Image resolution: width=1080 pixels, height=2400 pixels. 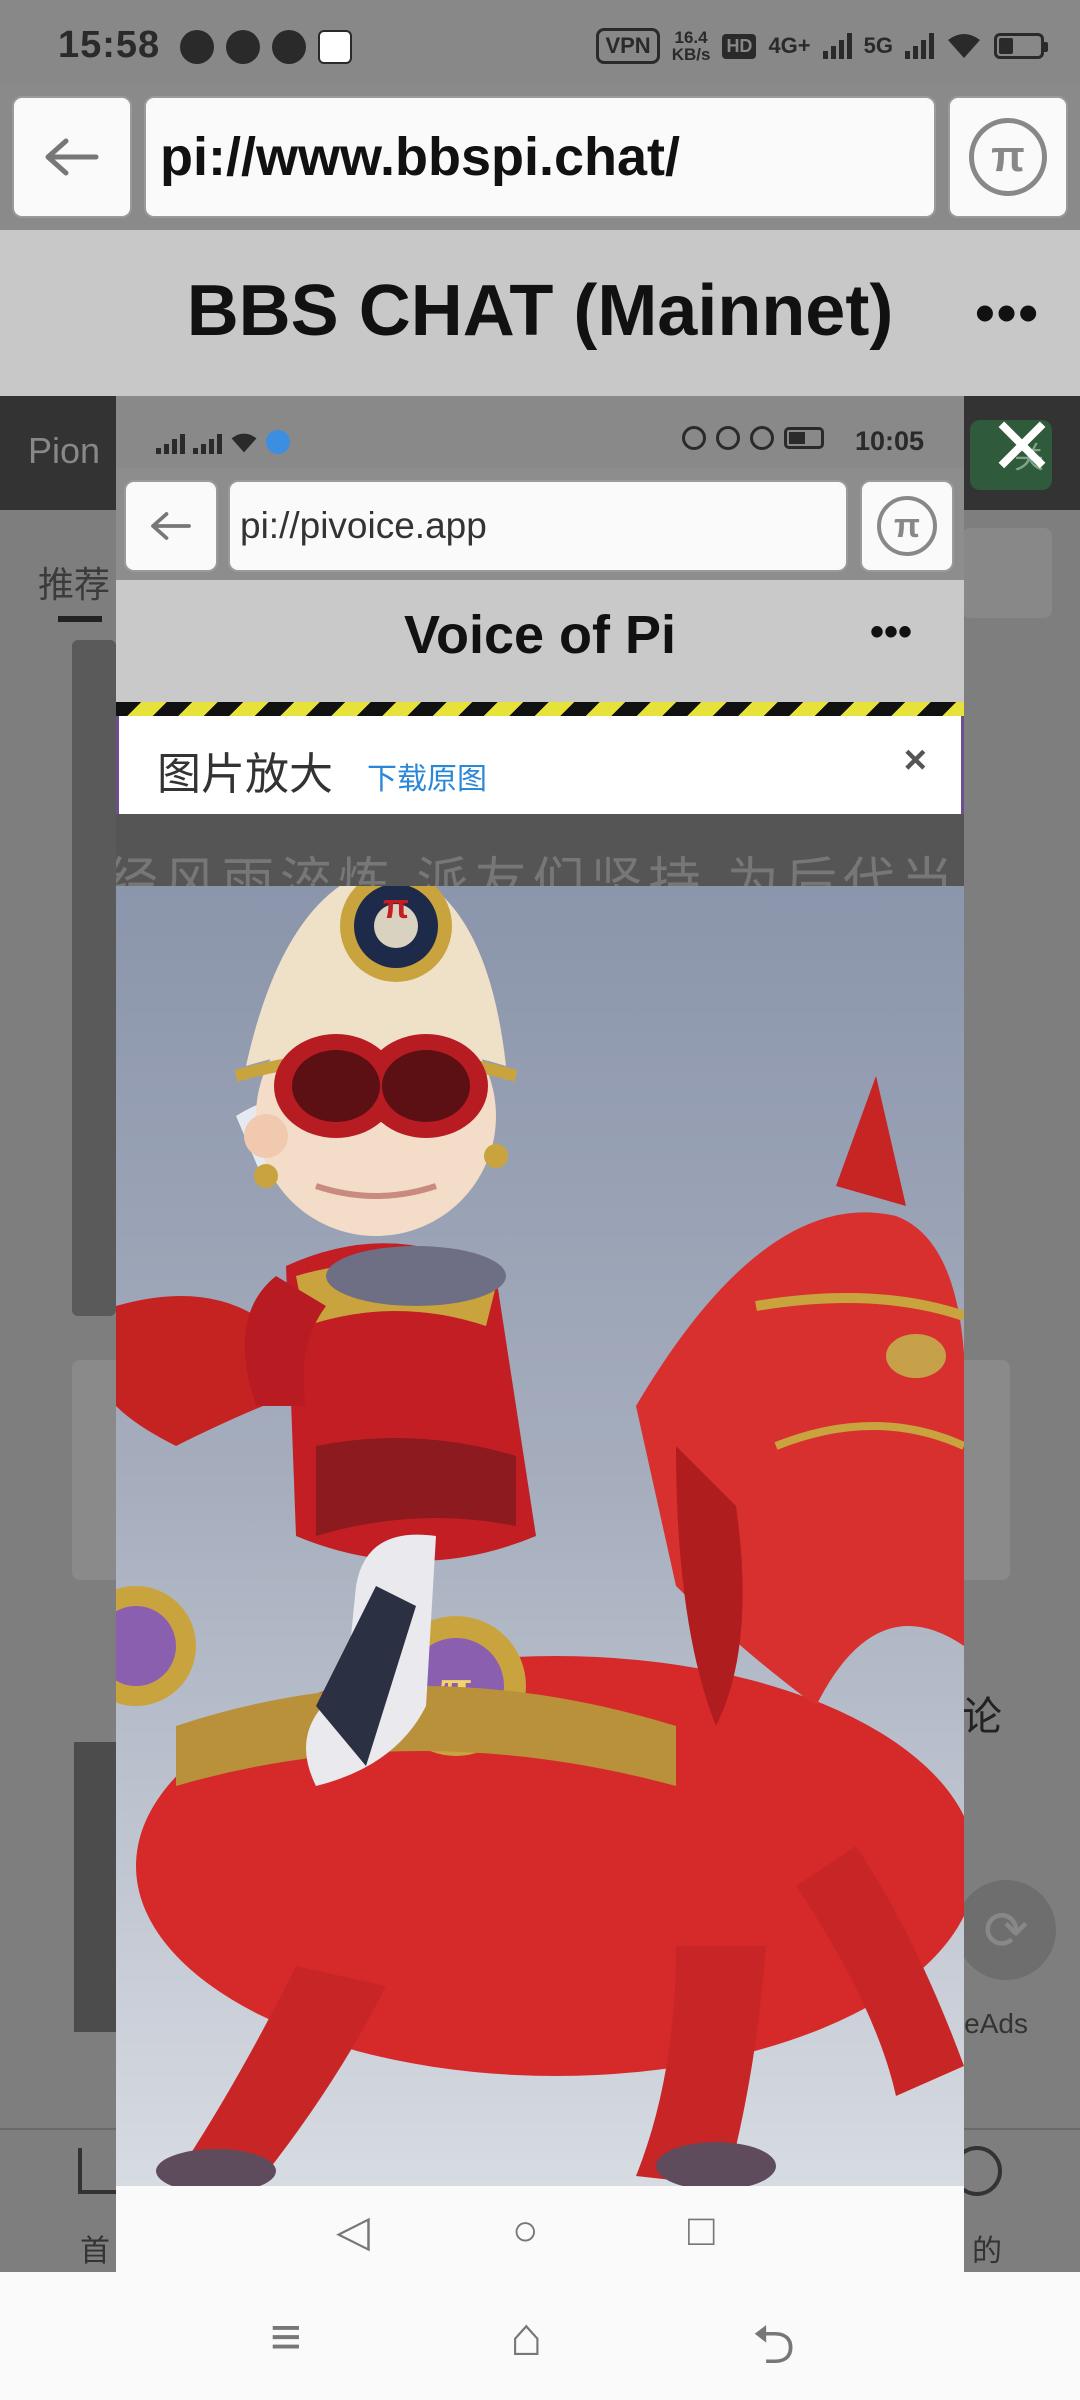 What do you see at coordinates (289, 47) in the screenshot?
I see `qq-notification-icon` at bounding box center [289, 47].